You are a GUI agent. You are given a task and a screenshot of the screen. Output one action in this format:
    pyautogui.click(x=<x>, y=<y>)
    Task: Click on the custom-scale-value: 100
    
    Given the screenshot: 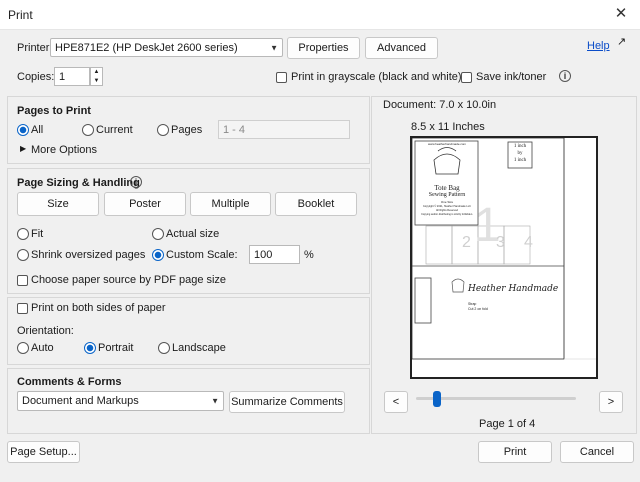 What is the action you would take?
    pyautogui.click(x=263, y=254)
    